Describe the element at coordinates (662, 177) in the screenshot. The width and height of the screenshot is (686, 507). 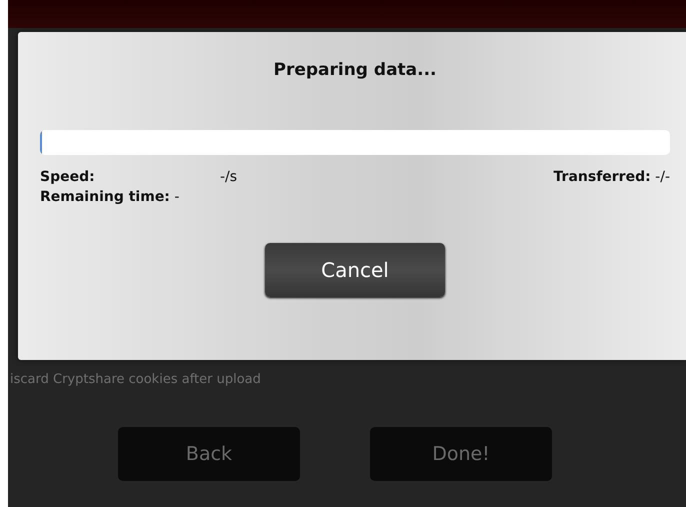
I see `transferred-value: -/-` at that location.